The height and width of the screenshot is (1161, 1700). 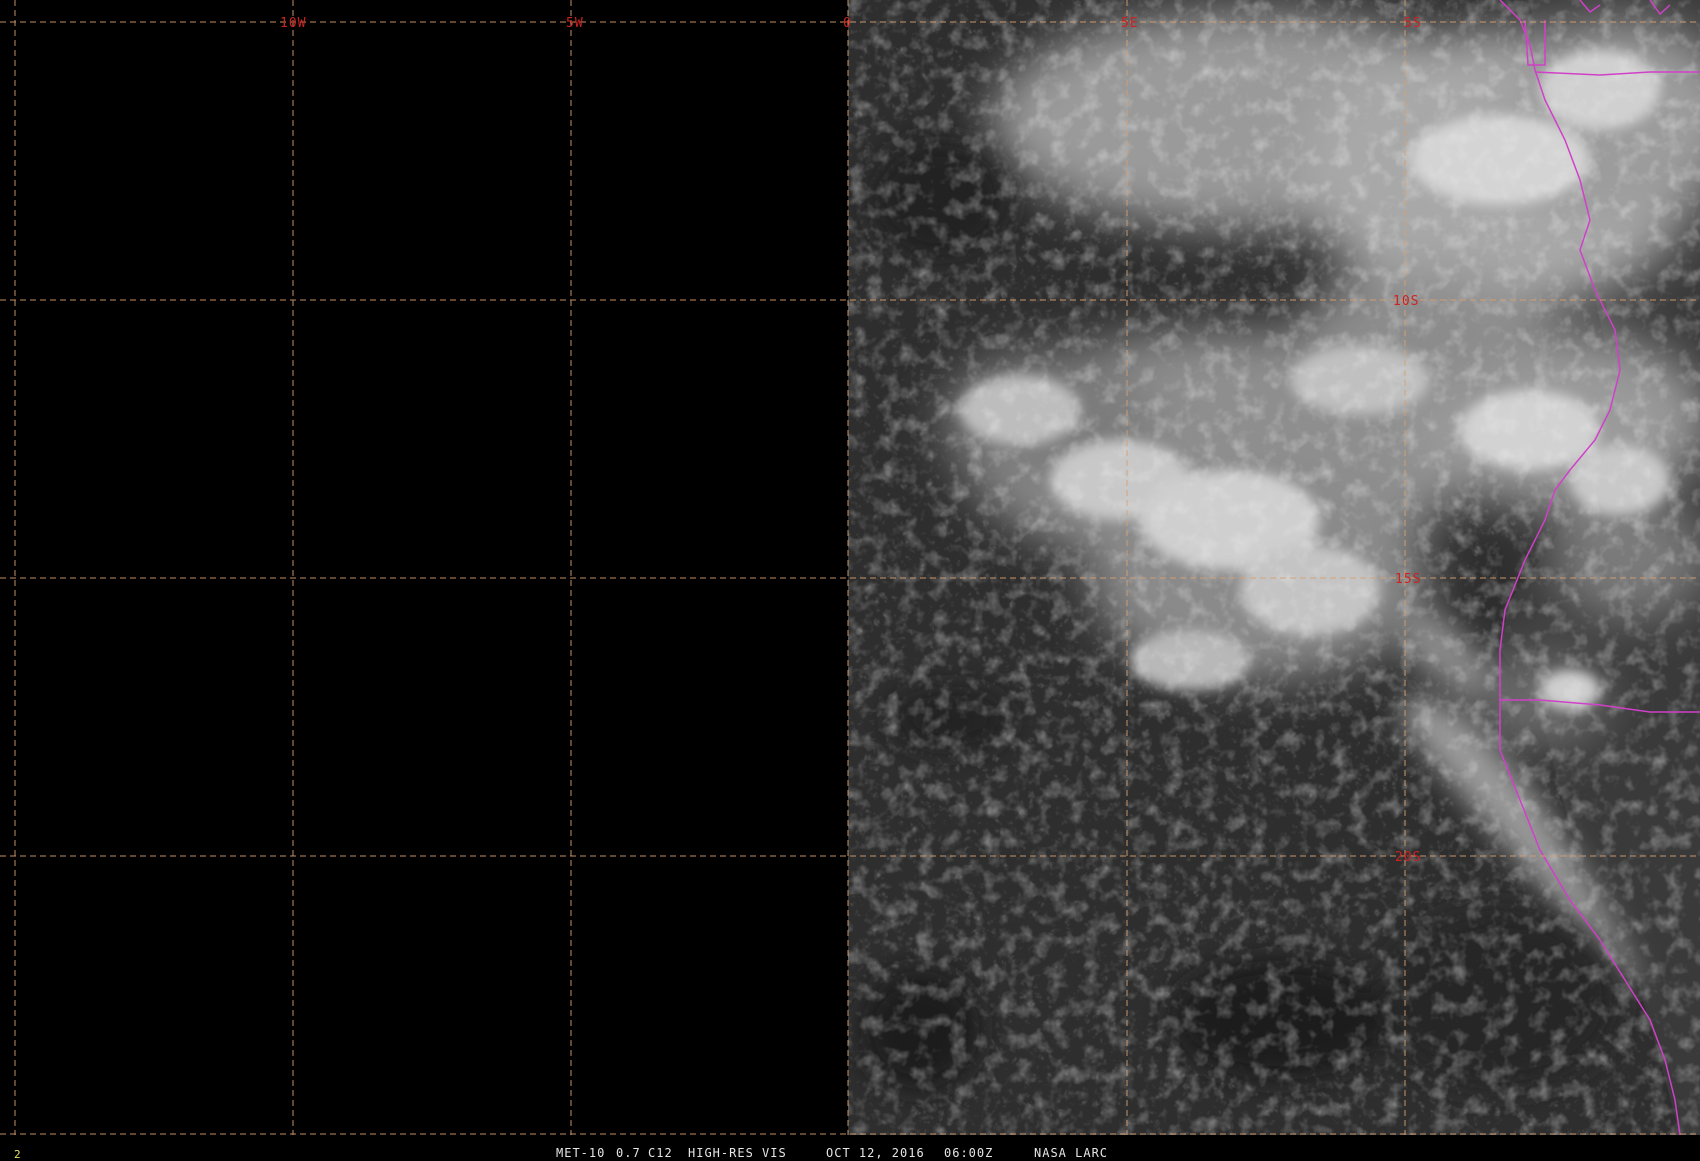 What do you see at coordinates (1130, 23) in the screenshot?
I see `lon-label-5e: 5E` at bounding box center [1130, 23].